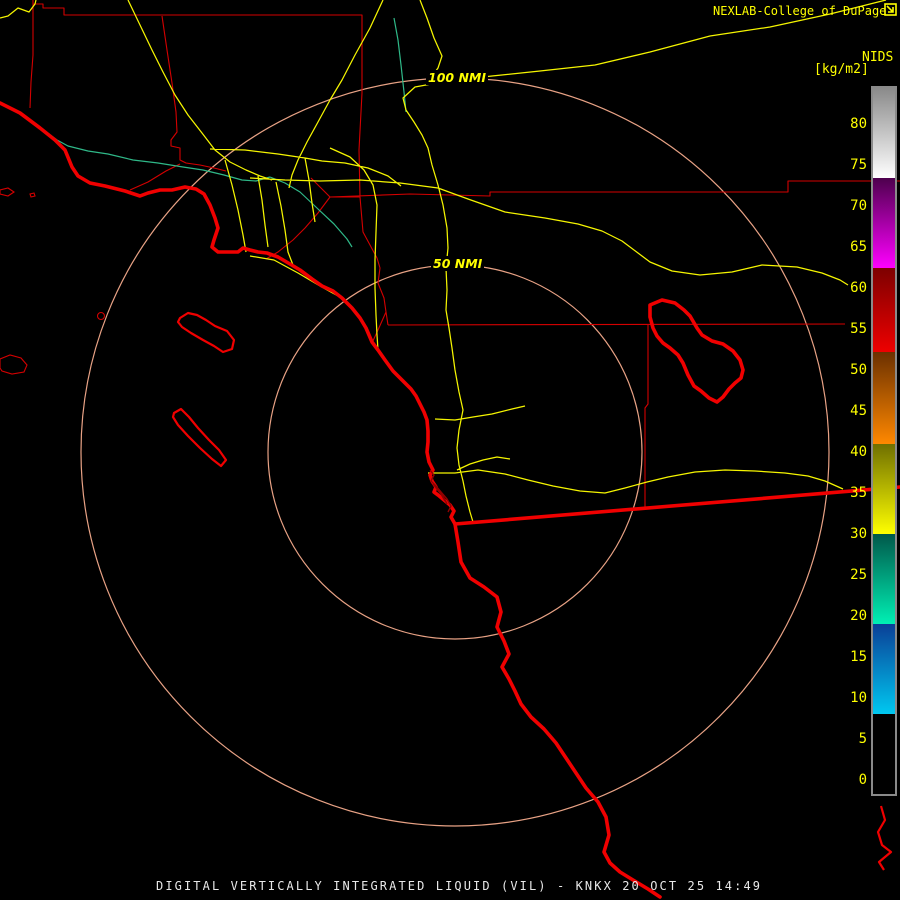 The width and height of the screenshot is (900, 900). I want to click on weather-flag-icon, so click(890, 9).